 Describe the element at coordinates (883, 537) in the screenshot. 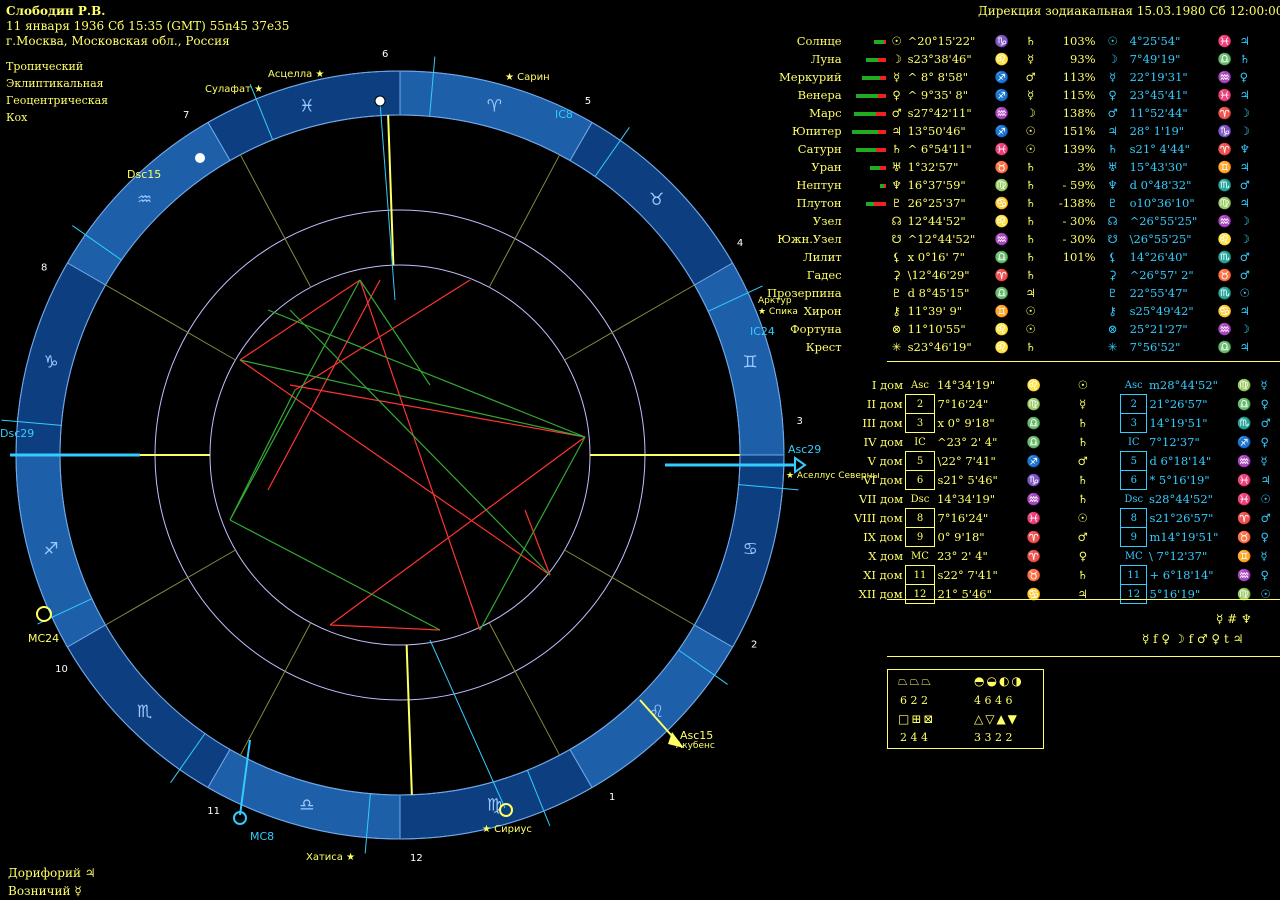

I see `house-name: IX дом` at that location.